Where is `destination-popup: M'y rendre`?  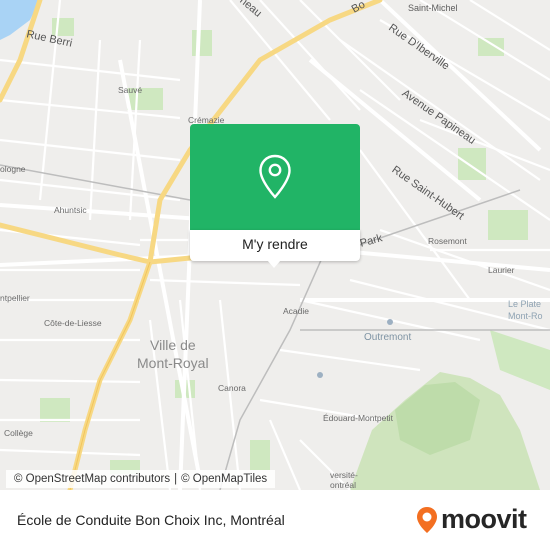 destination-popup: M'y rendre is located at coordinates (275, 196).